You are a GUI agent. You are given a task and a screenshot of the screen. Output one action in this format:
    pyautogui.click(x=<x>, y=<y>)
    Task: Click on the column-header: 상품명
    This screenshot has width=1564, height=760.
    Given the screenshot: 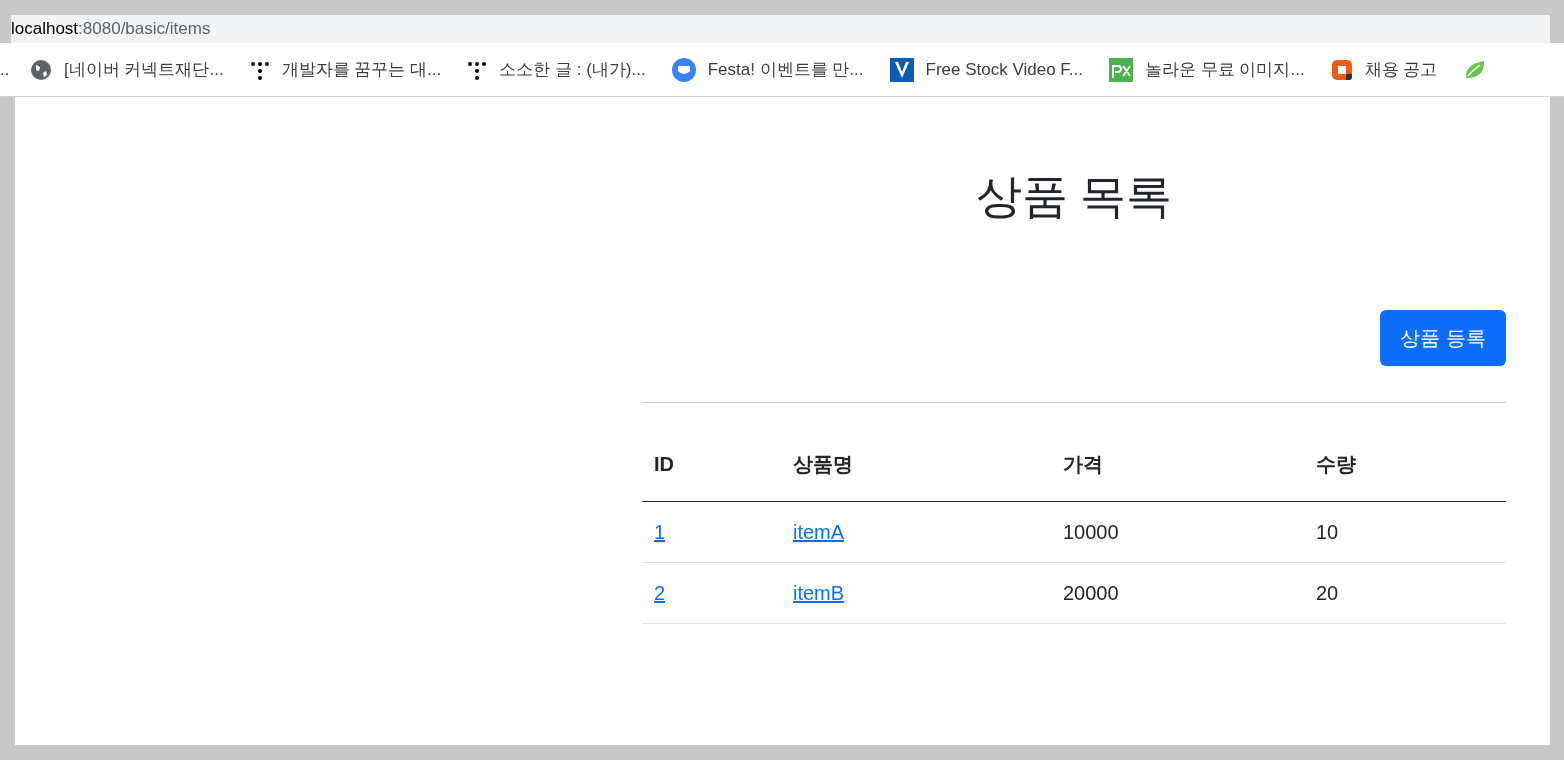 What is the action you would take?
    pyautogui.click(x=916, y=472)
    